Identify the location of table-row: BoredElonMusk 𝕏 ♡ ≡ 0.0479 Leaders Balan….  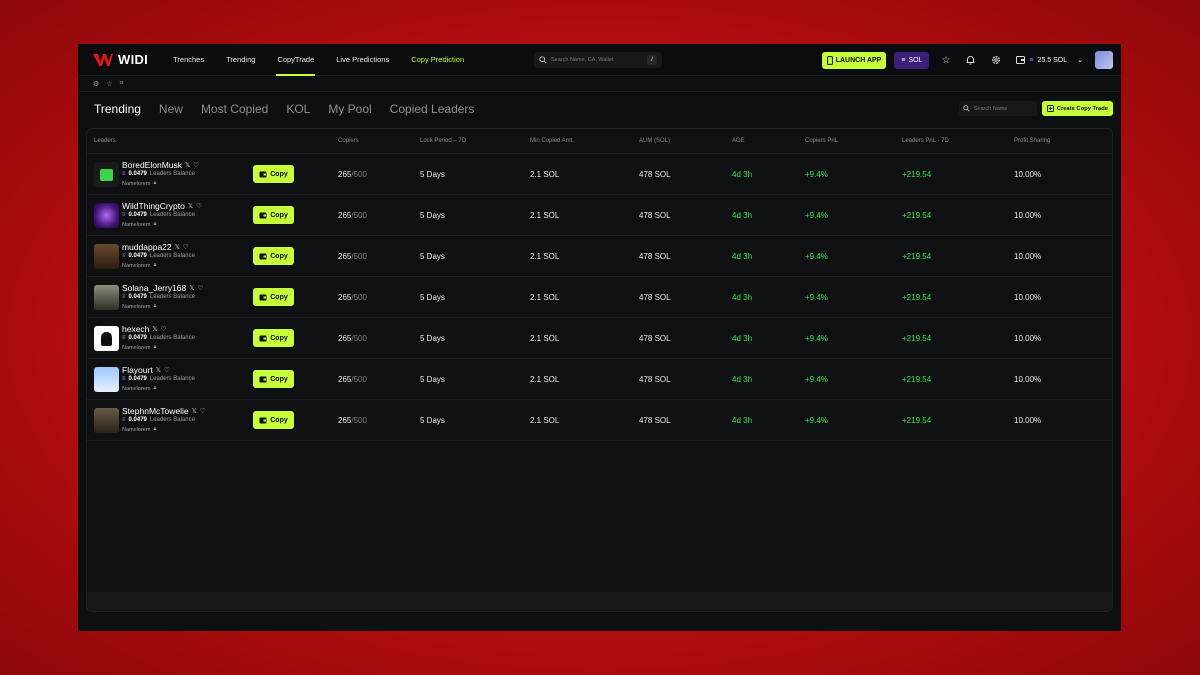
(599, 174).